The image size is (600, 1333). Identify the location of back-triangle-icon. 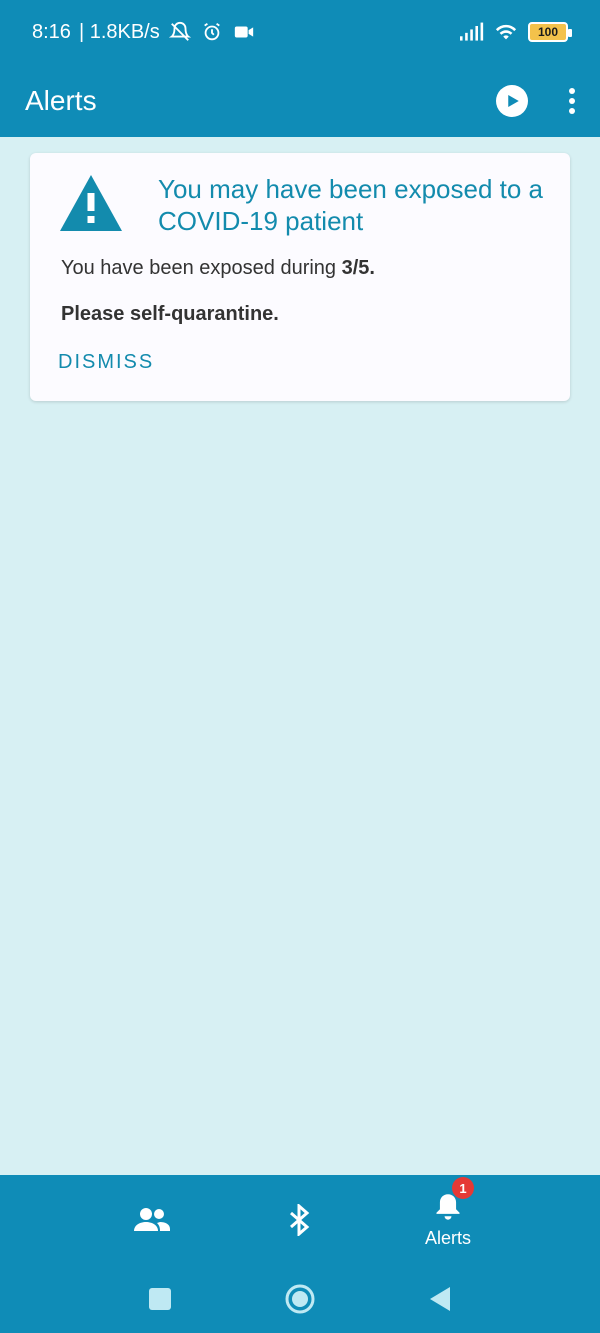
(440, 1299).